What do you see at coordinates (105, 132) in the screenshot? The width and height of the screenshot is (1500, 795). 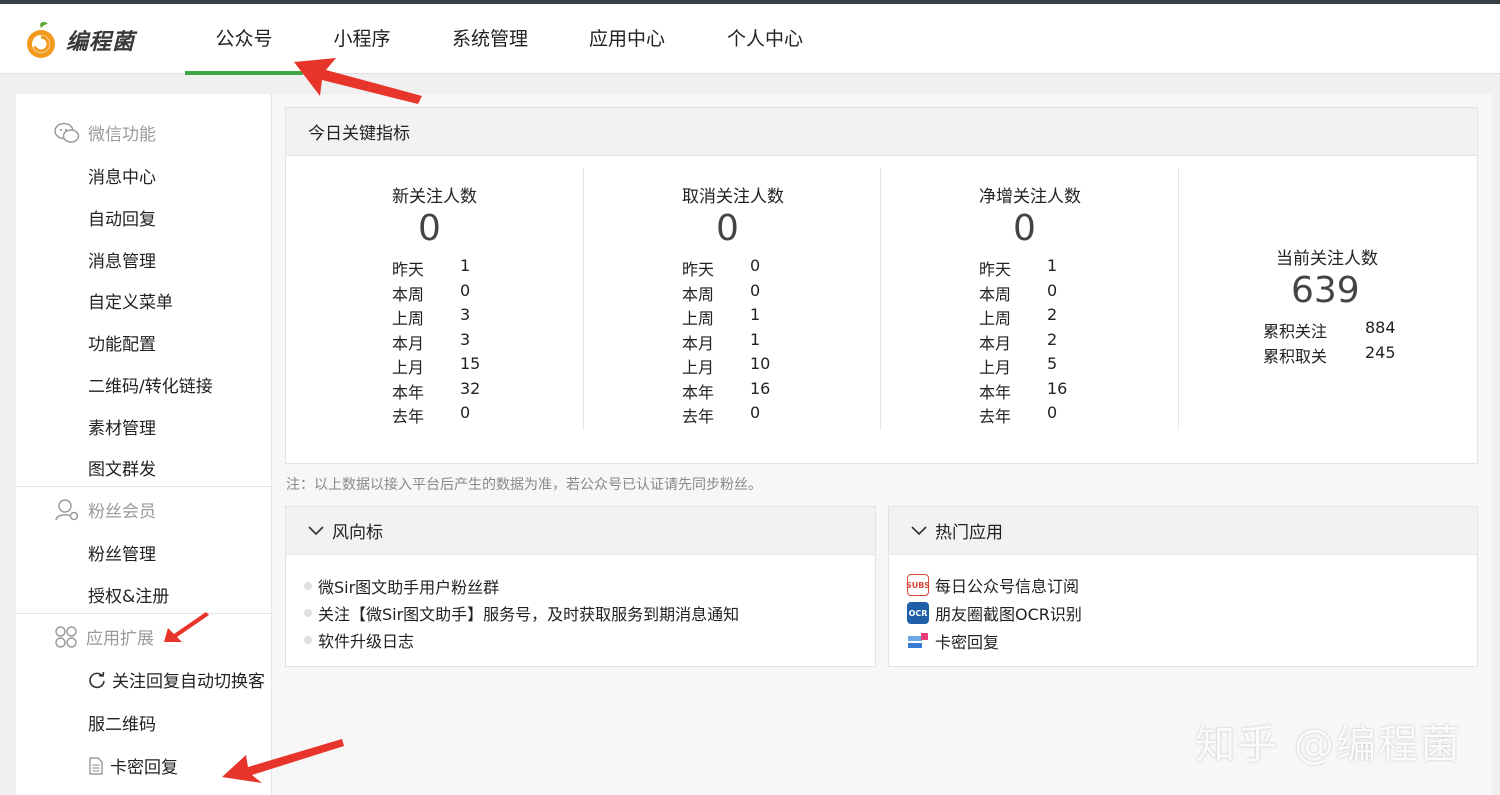 I see `sidebar-group-wechat: 微信功能` at bounding box center [105, 132].